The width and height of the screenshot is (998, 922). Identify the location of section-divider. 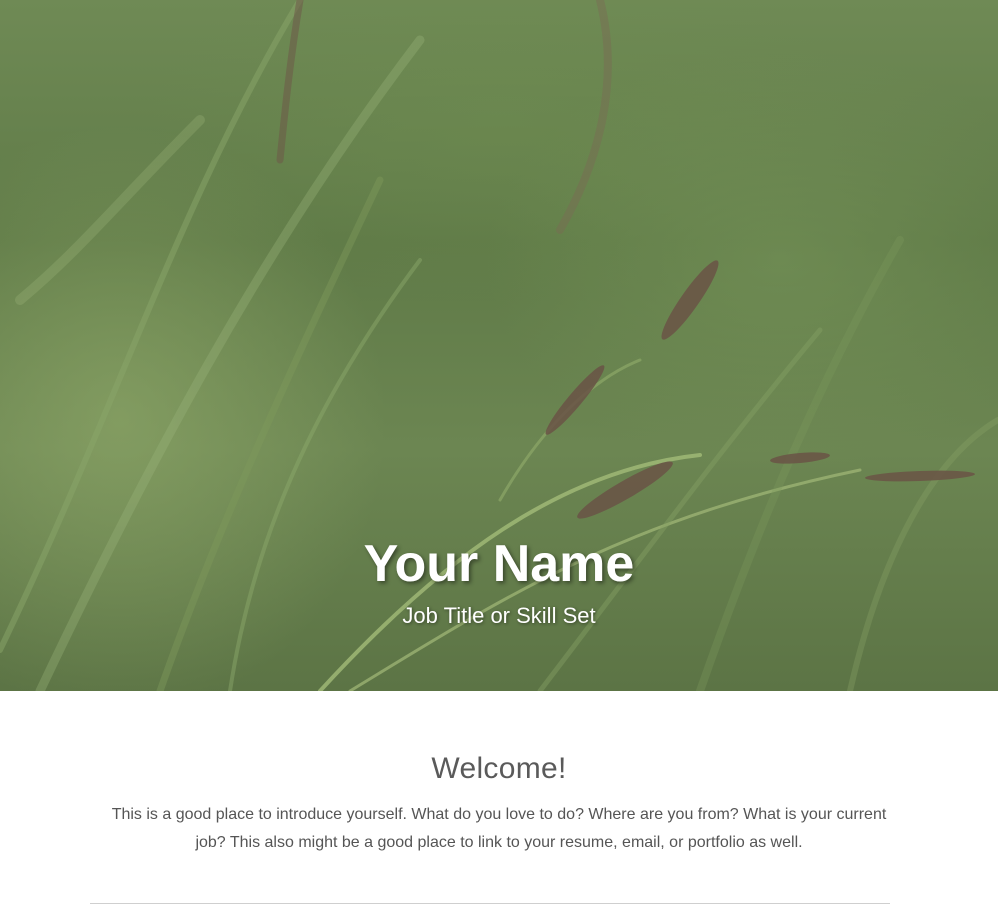
(490, 903).